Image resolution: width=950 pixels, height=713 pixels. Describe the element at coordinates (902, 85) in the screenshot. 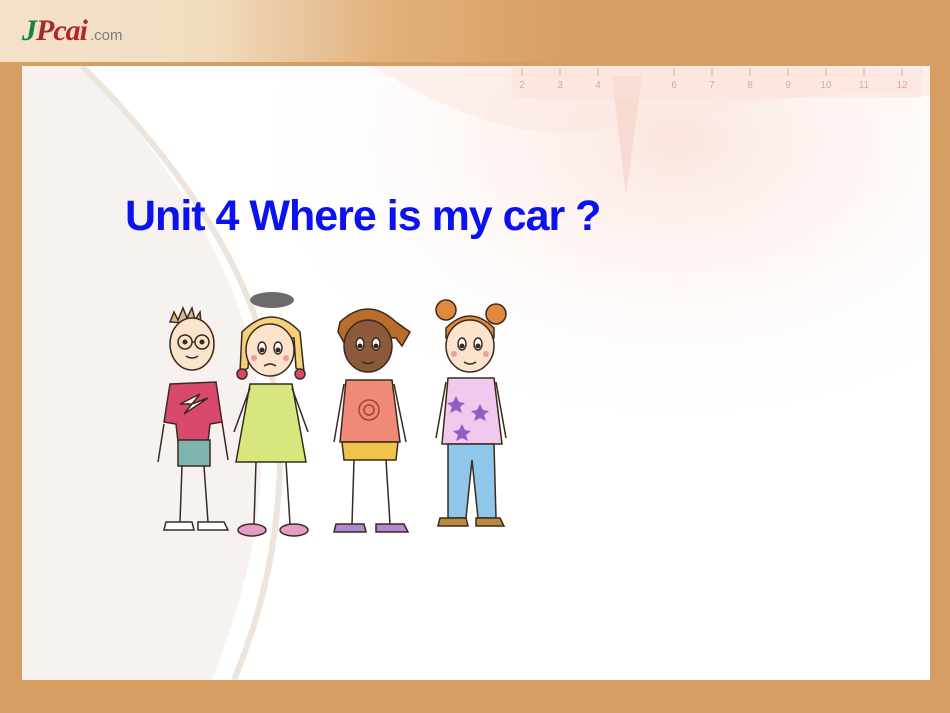

I see `ruler-tick-label: 12` at that location.